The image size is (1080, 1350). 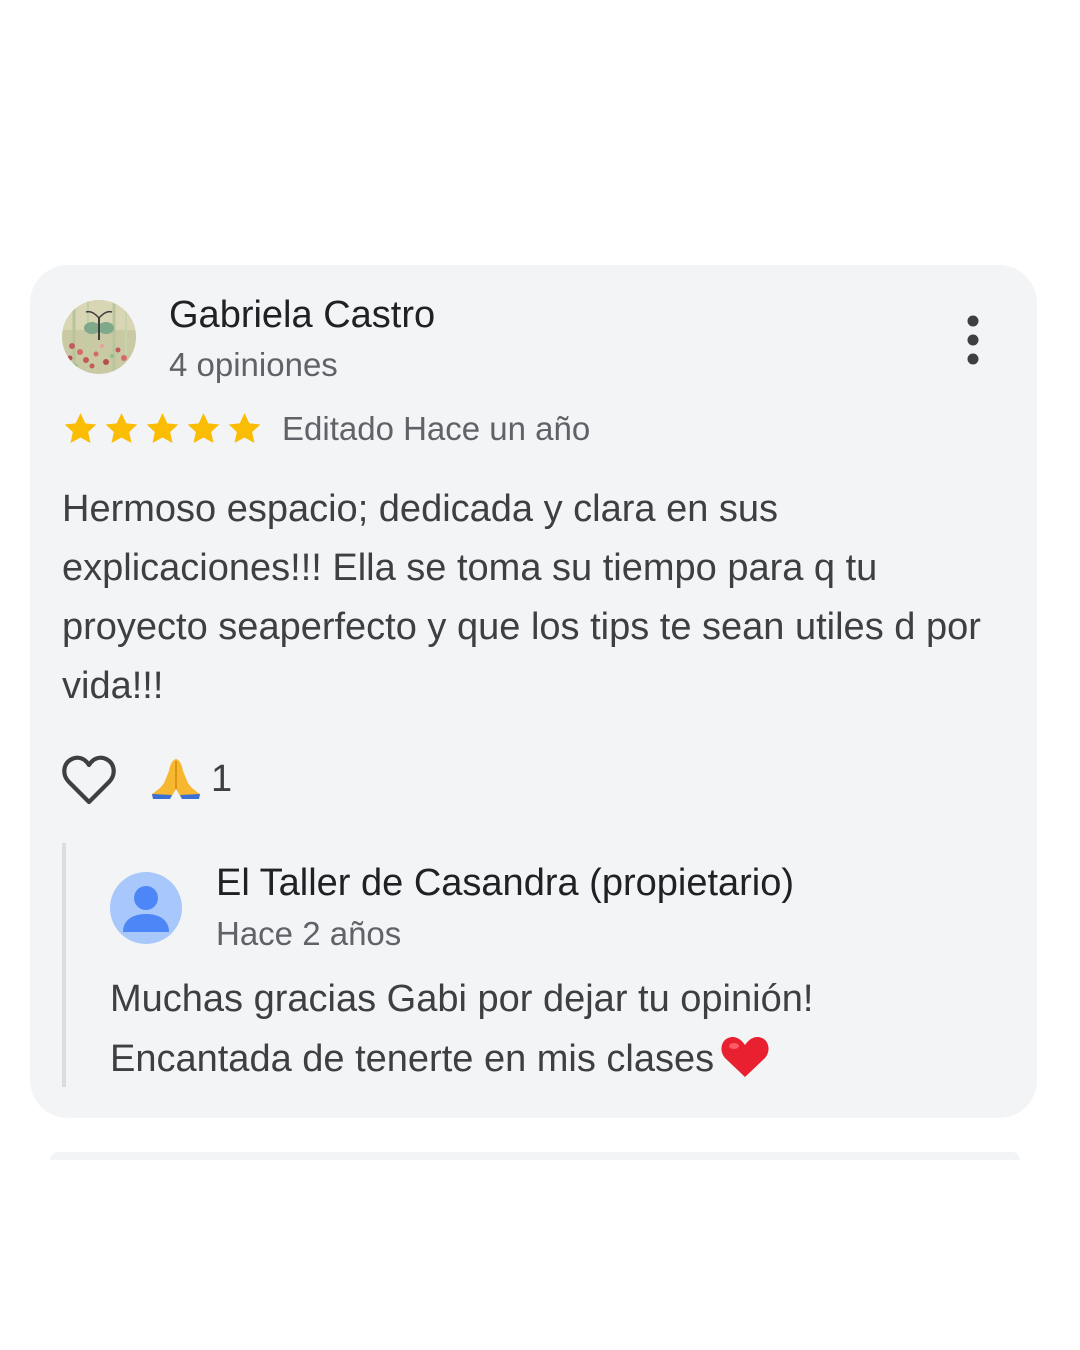 What do you see at coordinates (176, 779) in the screenshot?
I see `folded-hands-emoji` at bounding box center [176, 779].